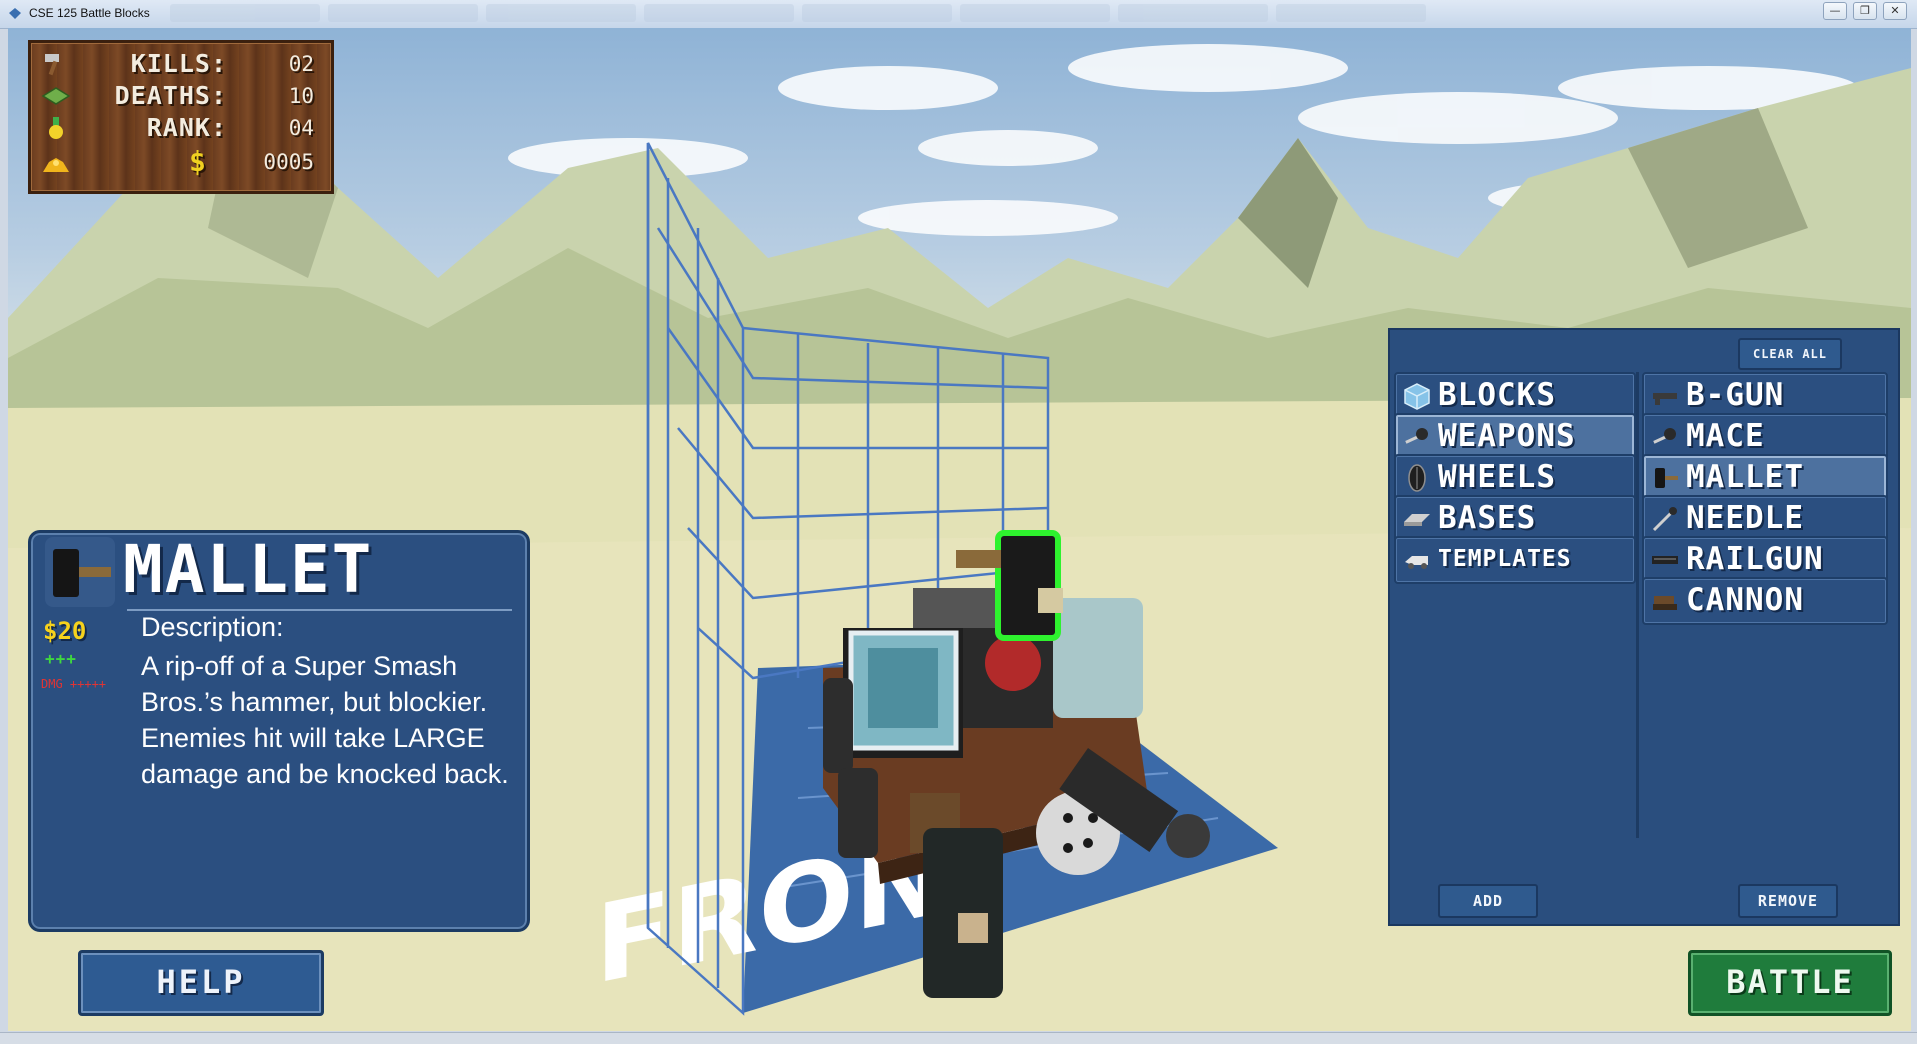 The height and width of the screenshot is (1044, 1917). I want to click on category-label: WEAPONS, so click(1507, 436).